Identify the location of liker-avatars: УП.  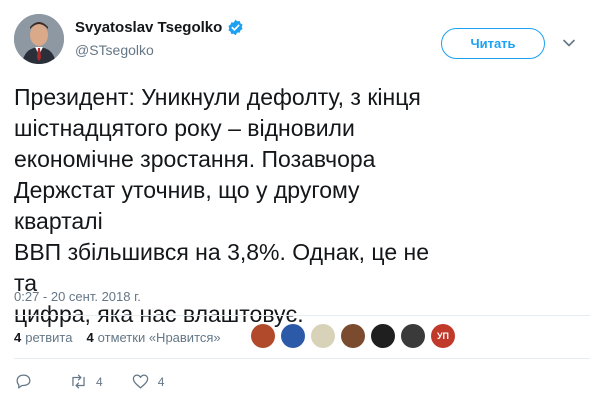
(356, 336).